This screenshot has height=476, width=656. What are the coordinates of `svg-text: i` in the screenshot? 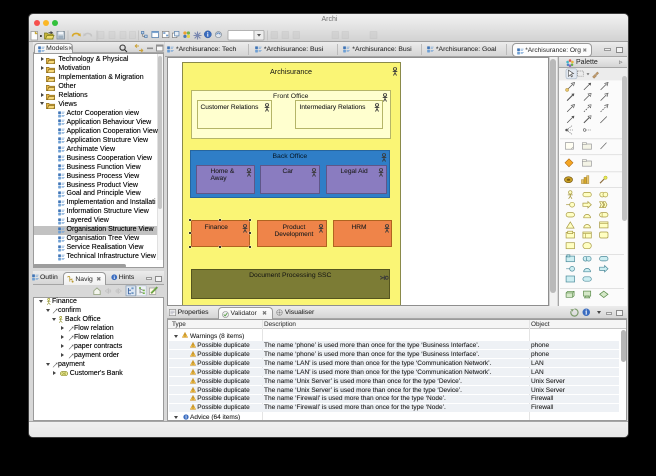 It's located at (208, 35).